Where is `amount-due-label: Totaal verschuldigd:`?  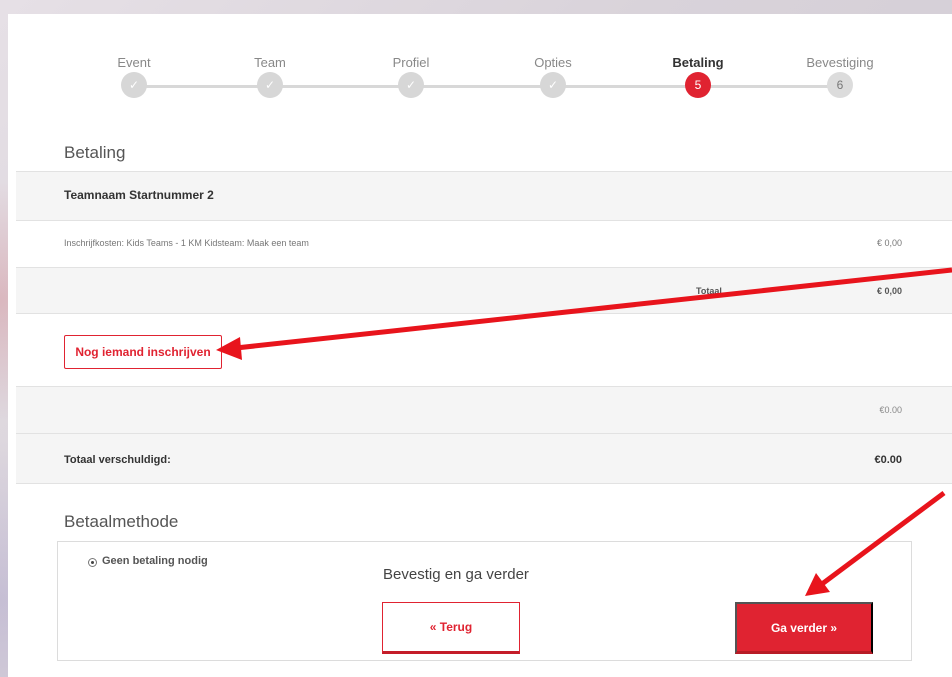
amount-due-label: Totaal verschuldigd: is located at coordinates (117, 460).